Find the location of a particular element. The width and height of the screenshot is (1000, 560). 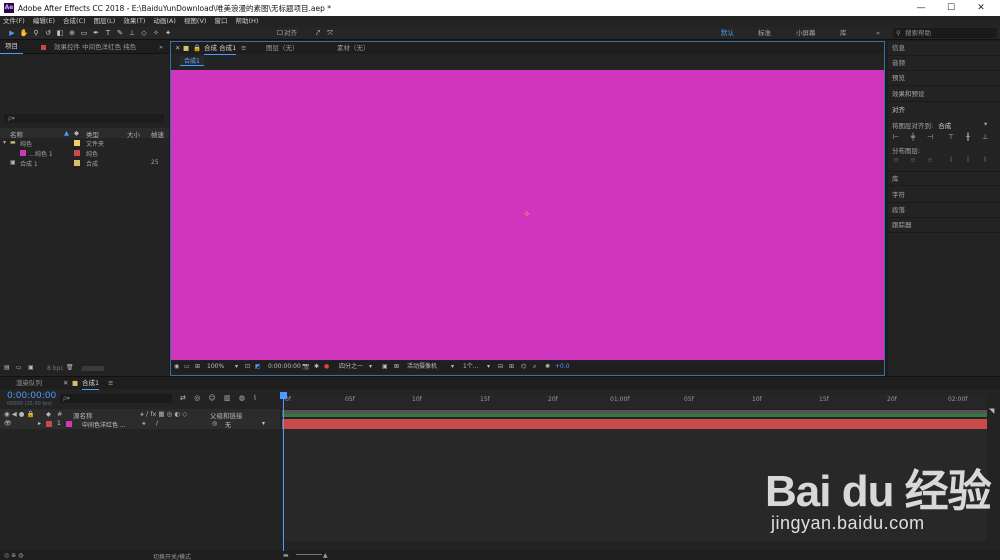

bit-depth-label: 8 bpc is located at coordinates (55, 368).